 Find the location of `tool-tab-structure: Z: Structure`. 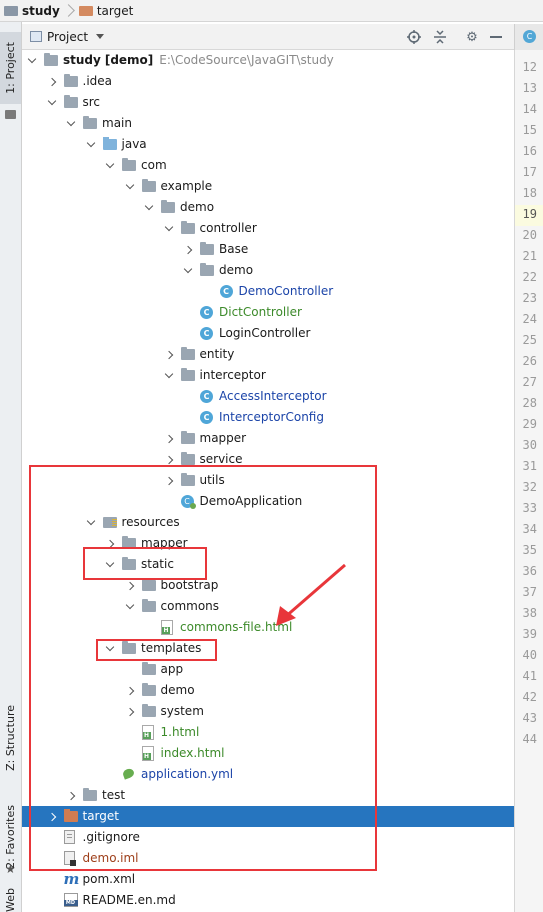

tool-tab-structure: Z: Structure is located at coordinates (10, 738).